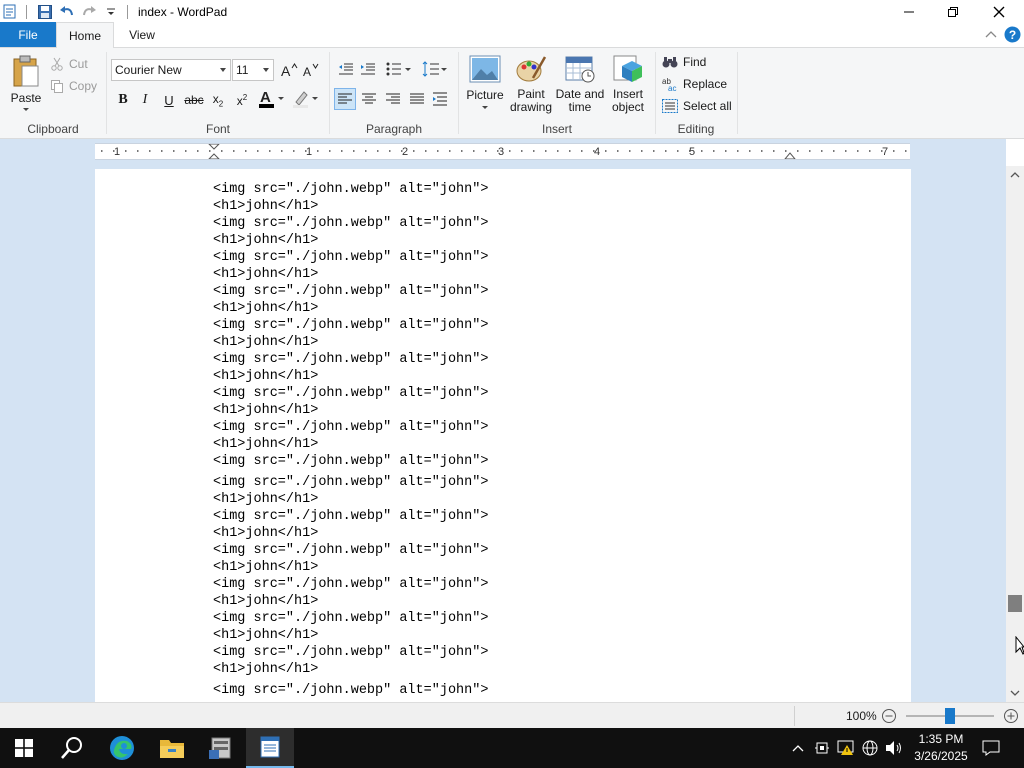 Image resolution: width=1024 pixels, height=768 pixels. What do you see at coordinates (580, 101) in the screenshot?
I see `date-time-label: Date and time` at bounding box center [580, 101].